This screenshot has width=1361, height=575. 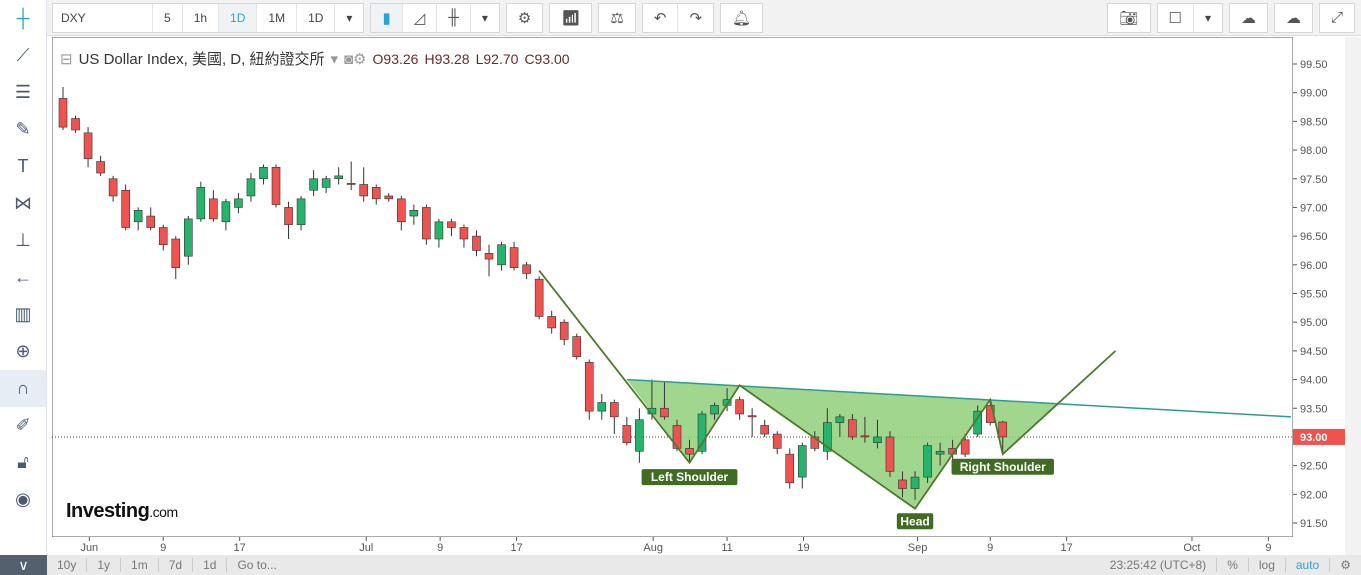 What do you see at coordinates (238, 17) in the screenshot?
I see `interval-1d: 1D` at bounding box center [238, 17].